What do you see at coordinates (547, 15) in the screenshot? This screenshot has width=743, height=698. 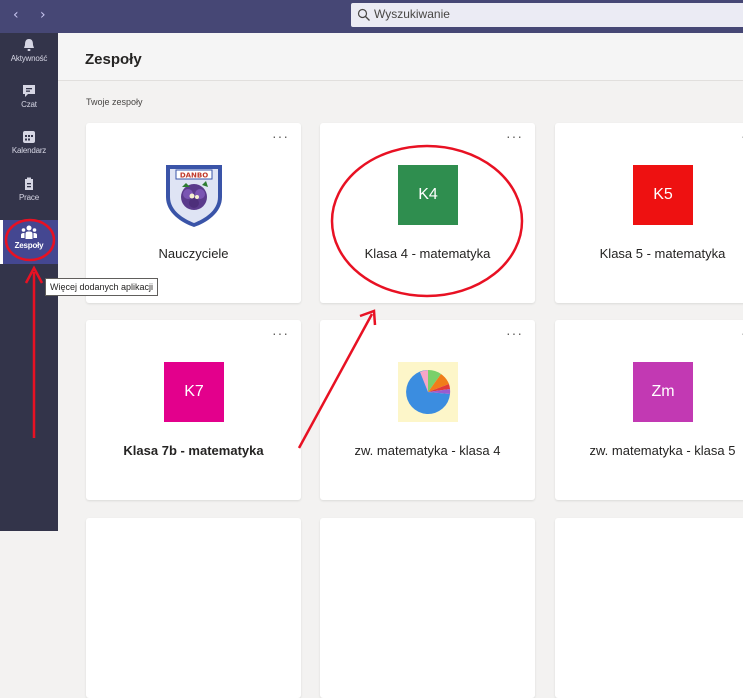 I see `search-box: Wyszukiwanie` at bounding box center [547, 15].